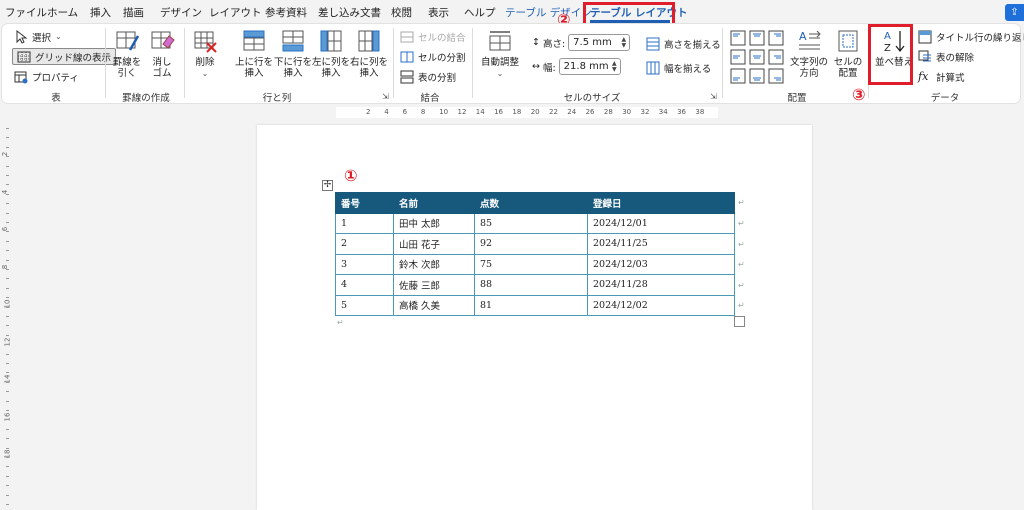 Image resolution: width=1024 pixels, height=510 pixels. What do you see at coordinates (661, 244) in the screenshot?
I see `table-cell: 2024/11/25` at bounding box center [661, 244].